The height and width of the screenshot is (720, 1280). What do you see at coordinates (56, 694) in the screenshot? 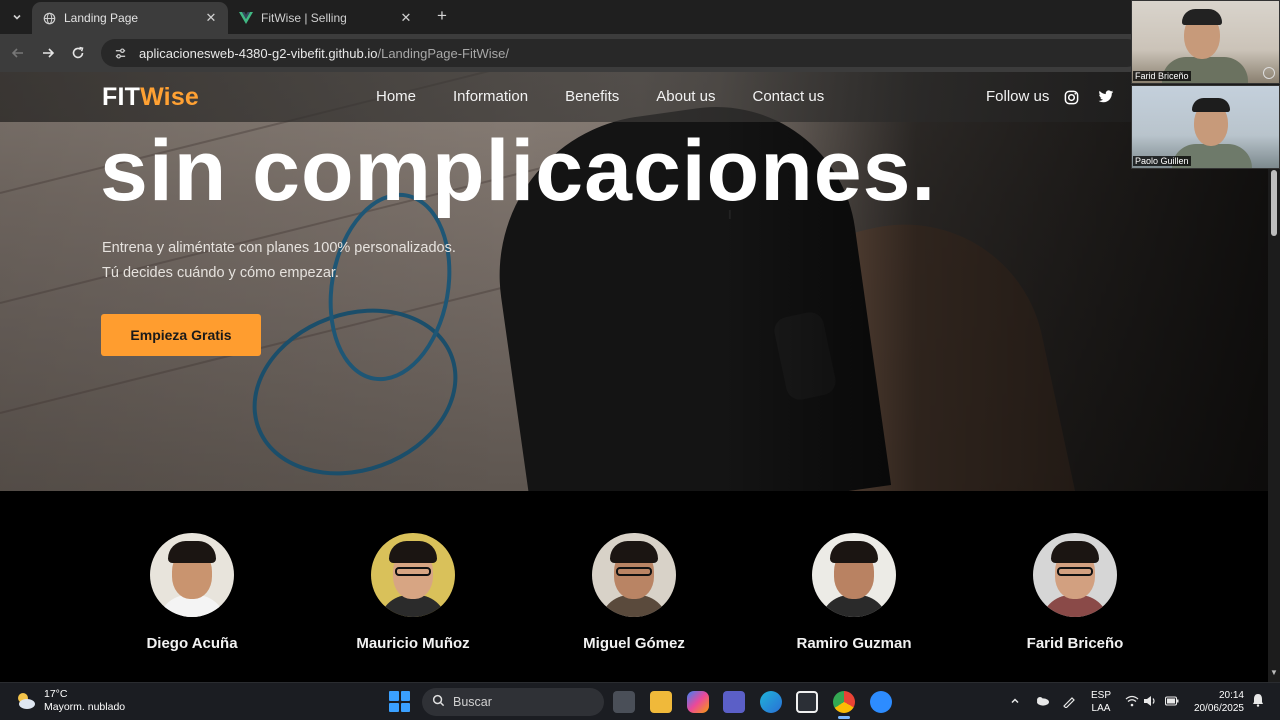
I see `weather-temperature: 17°C` at bounding box center [56, 694].